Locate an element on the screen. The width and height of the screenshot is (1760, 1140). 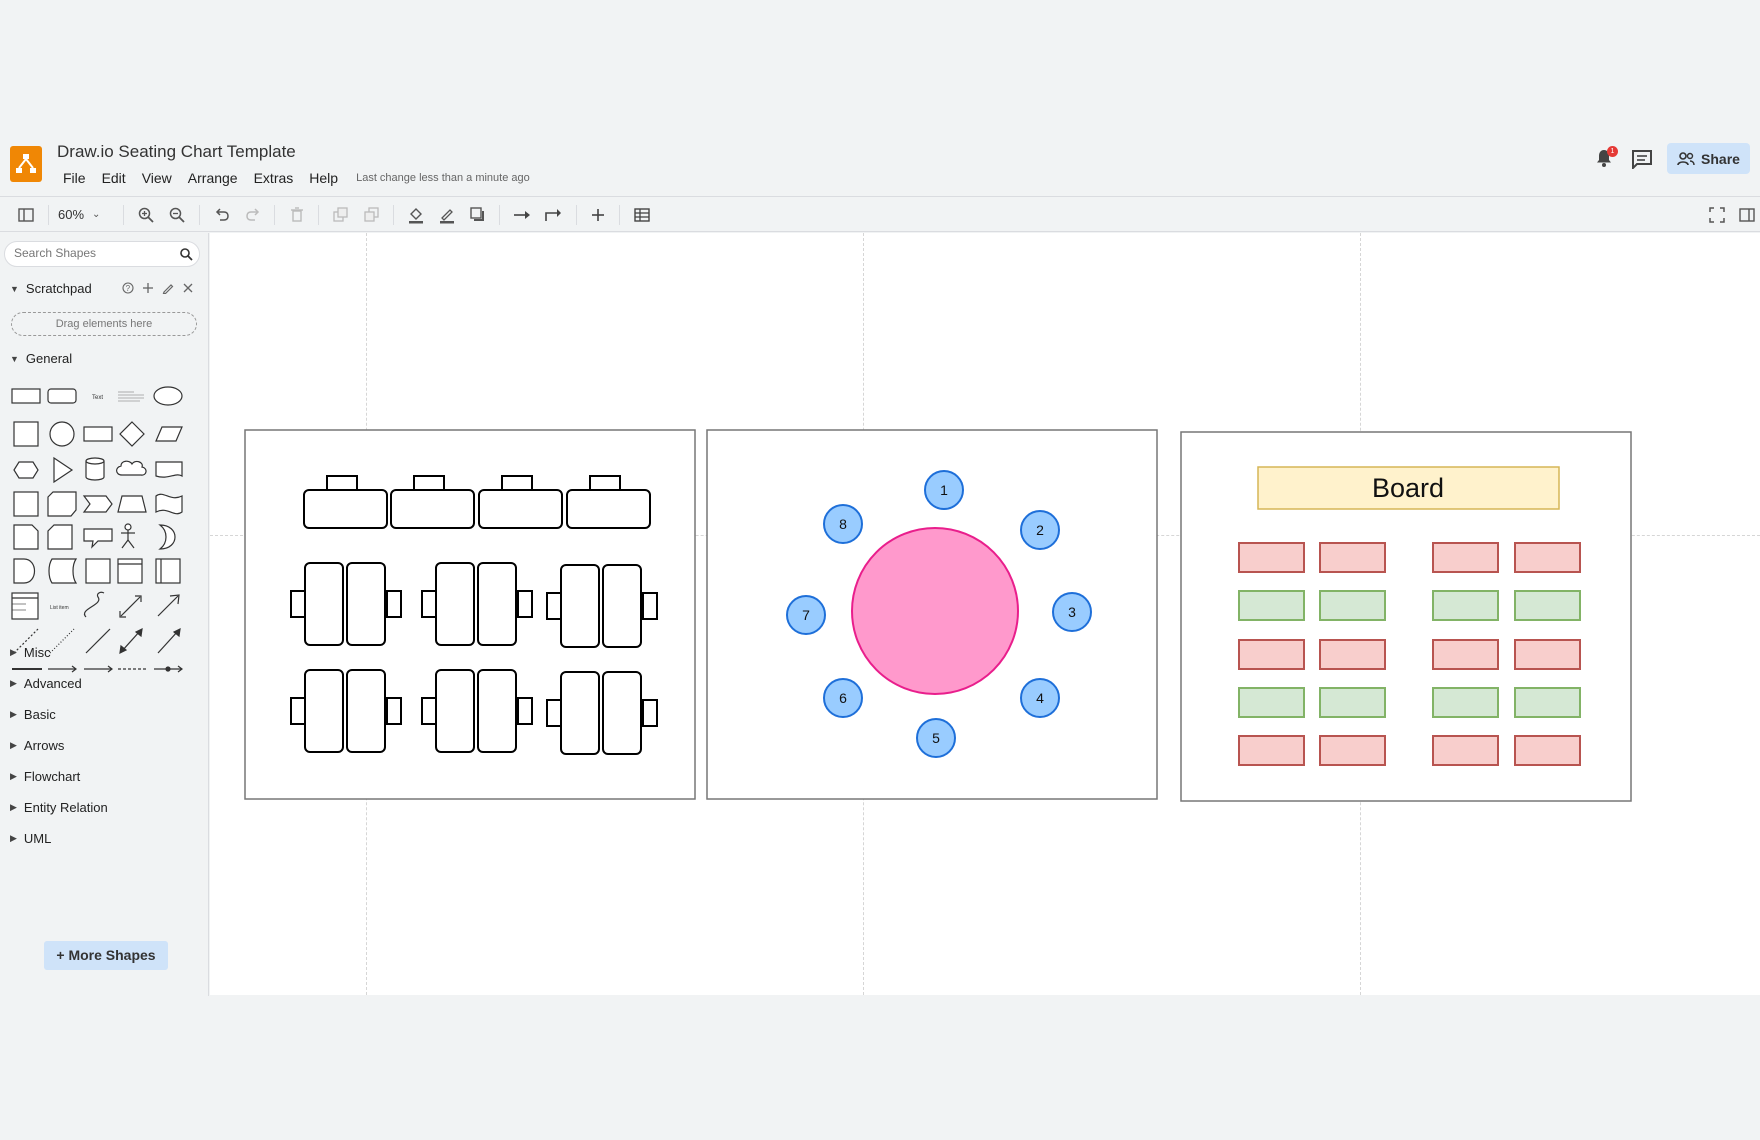
share-button: Share is located at coordinates (1708, 158).